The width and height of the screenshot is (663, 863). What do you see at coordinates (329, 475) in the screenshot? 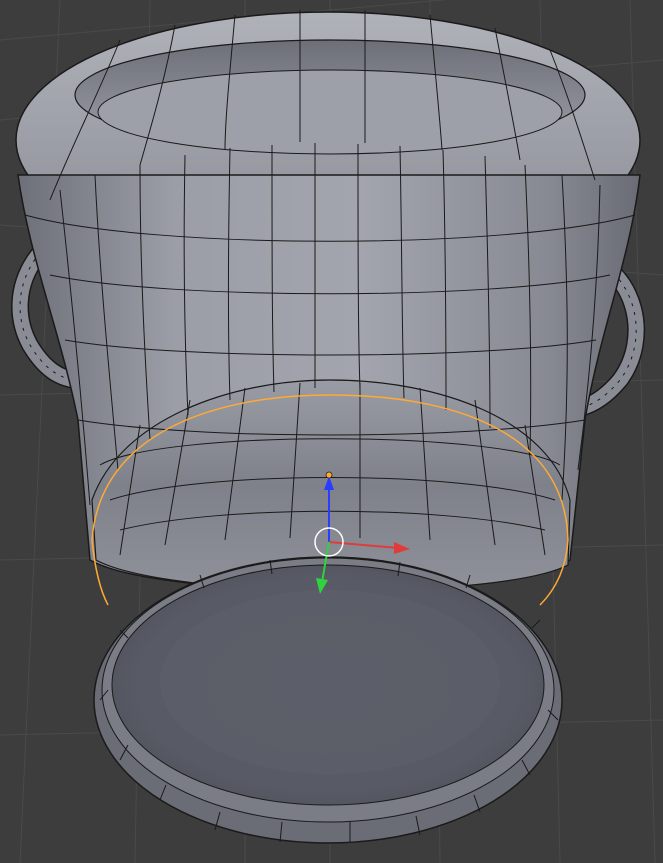
I see `gizmo-z-tip` at bounding box center [329, 475].